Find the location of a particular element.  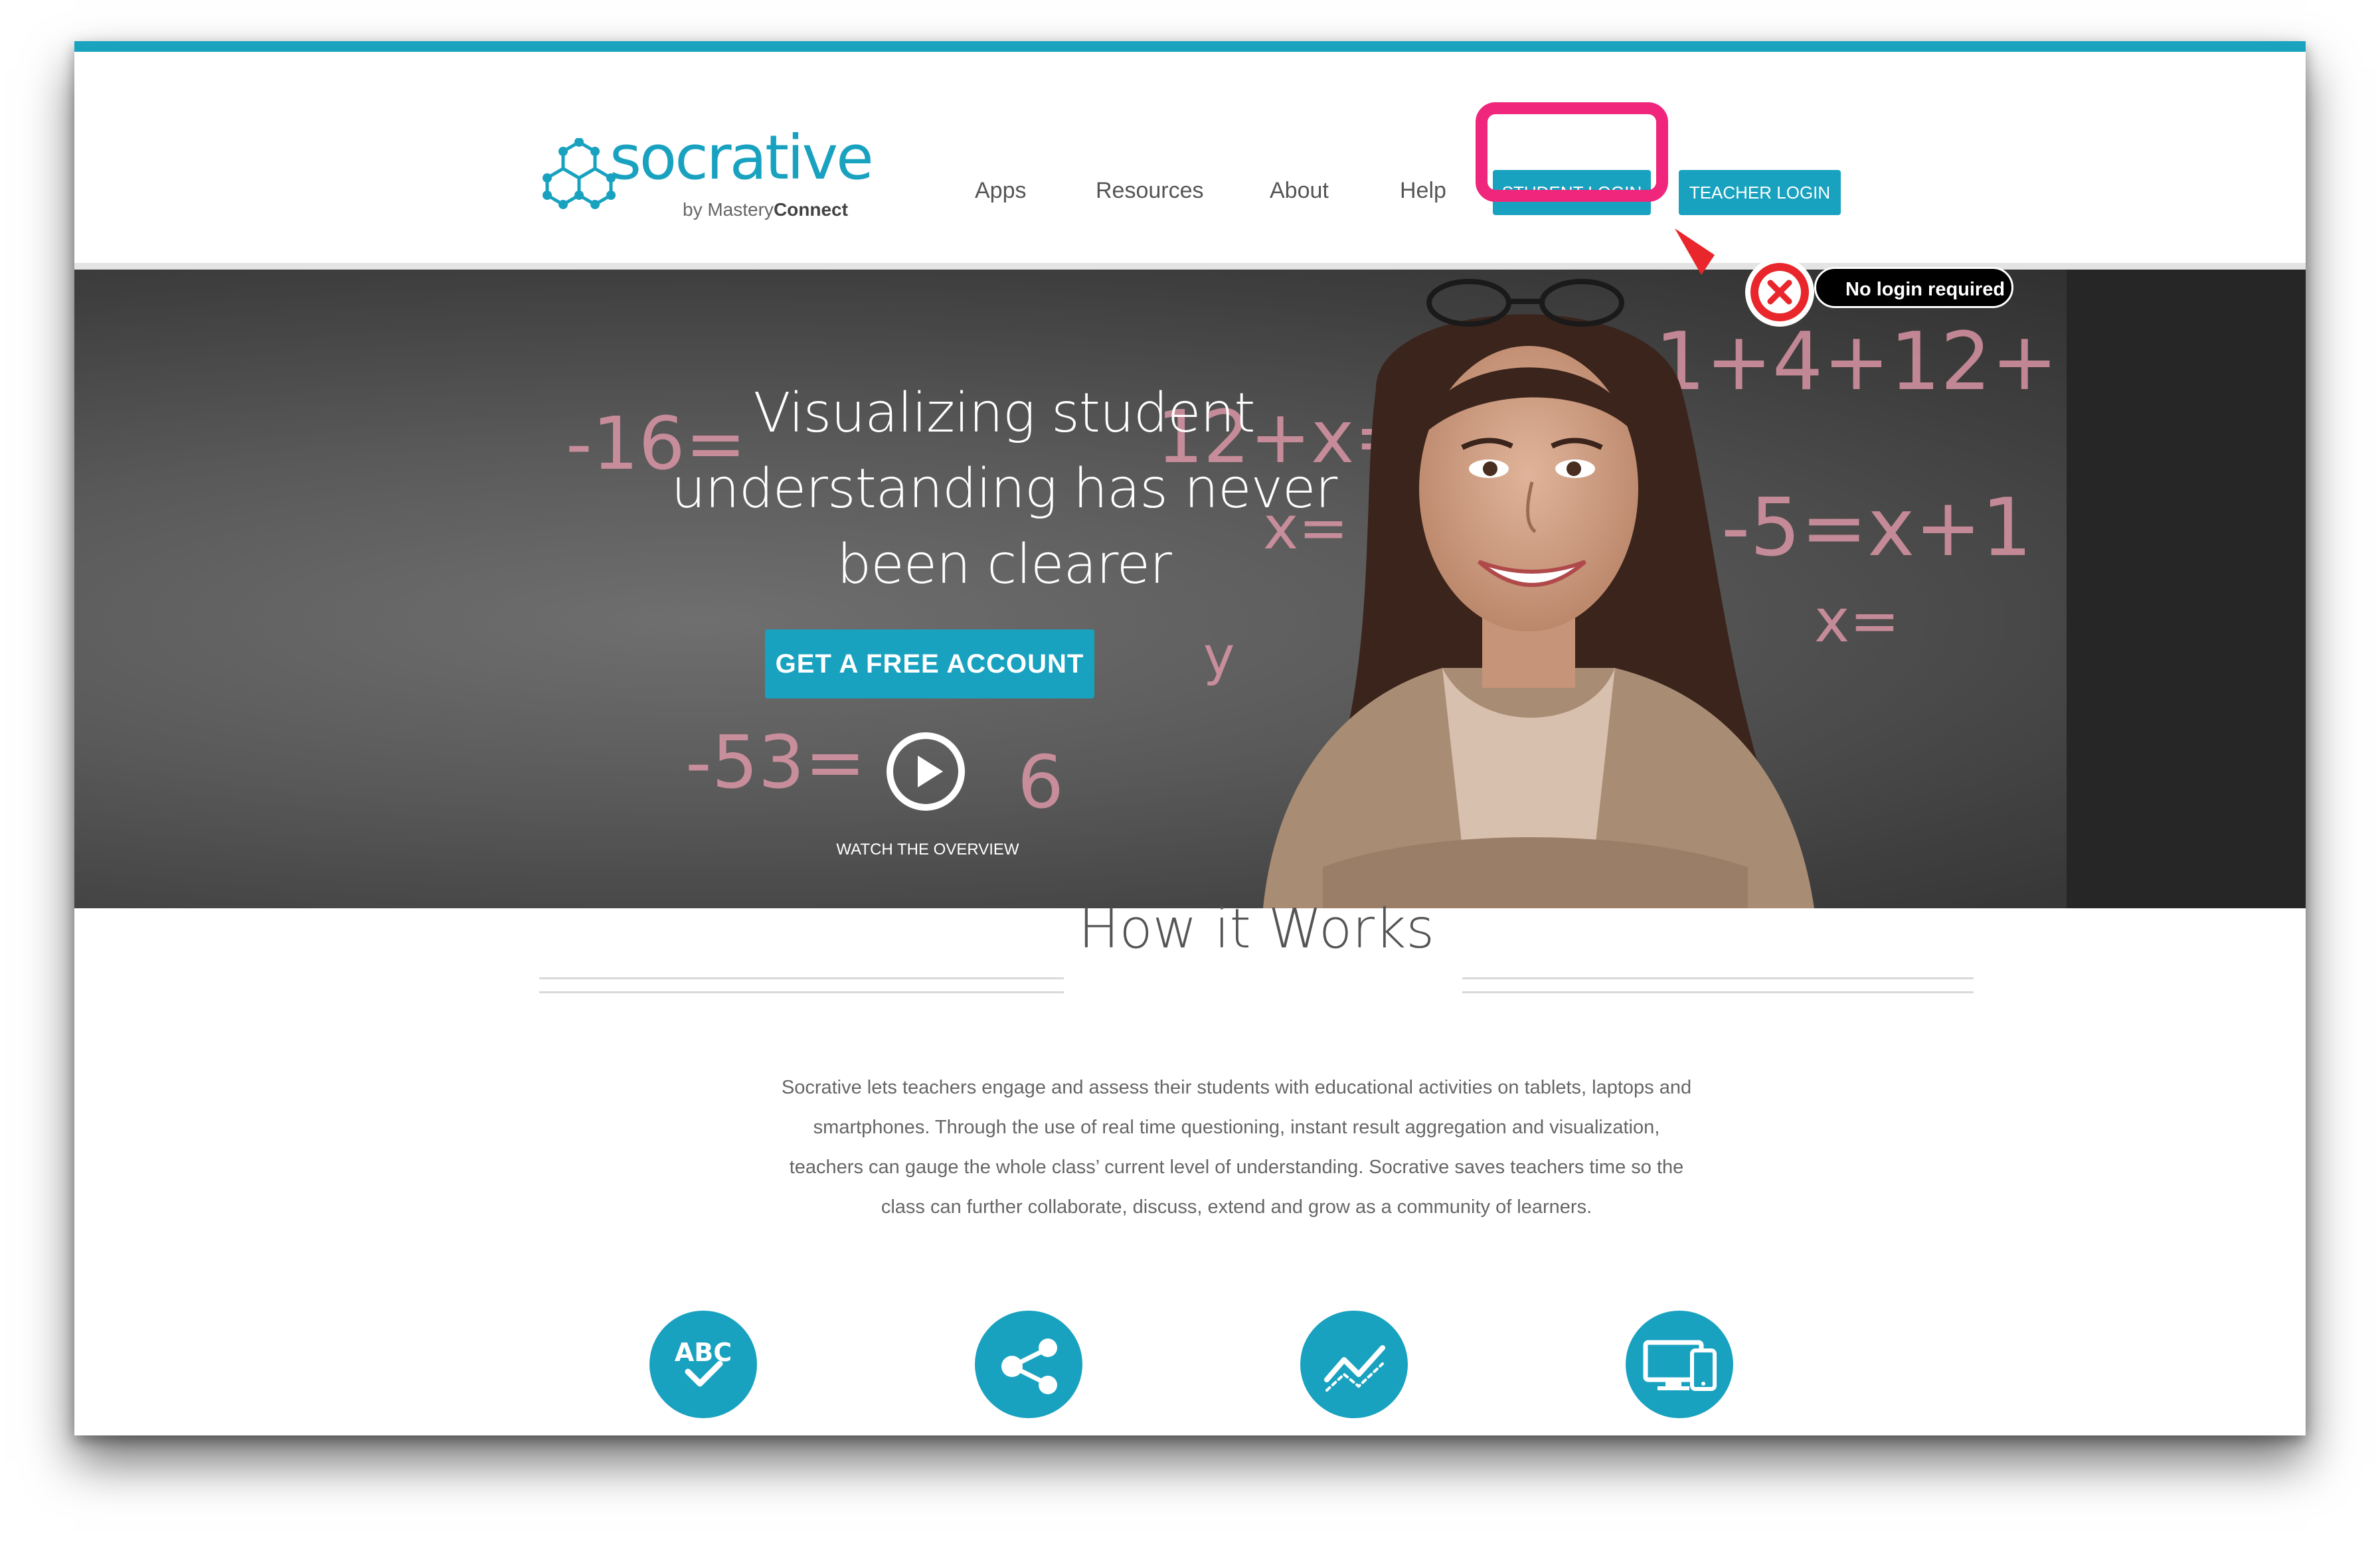

nav-apps: Apps is located at coordinates (1001, 191).